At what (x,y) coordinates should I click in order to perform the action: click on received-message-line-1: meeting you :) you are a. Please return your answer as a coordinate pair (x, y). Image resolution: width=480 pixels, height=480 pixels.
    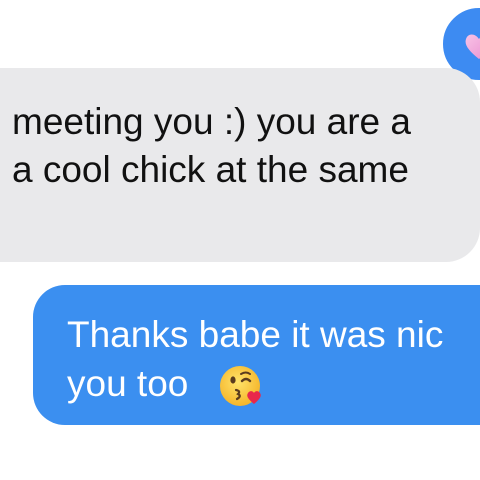
    Looking at the image, I should click on (211, 121).